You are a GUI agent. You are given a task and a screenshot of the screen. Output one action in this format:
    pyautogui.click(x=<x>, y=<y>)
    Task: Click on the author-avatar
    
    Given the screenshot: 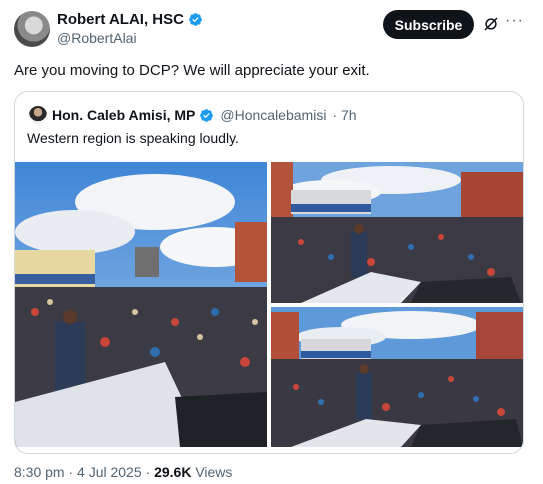 What is the action you would take?
    pyautogui.click(x=32, y=29)
    